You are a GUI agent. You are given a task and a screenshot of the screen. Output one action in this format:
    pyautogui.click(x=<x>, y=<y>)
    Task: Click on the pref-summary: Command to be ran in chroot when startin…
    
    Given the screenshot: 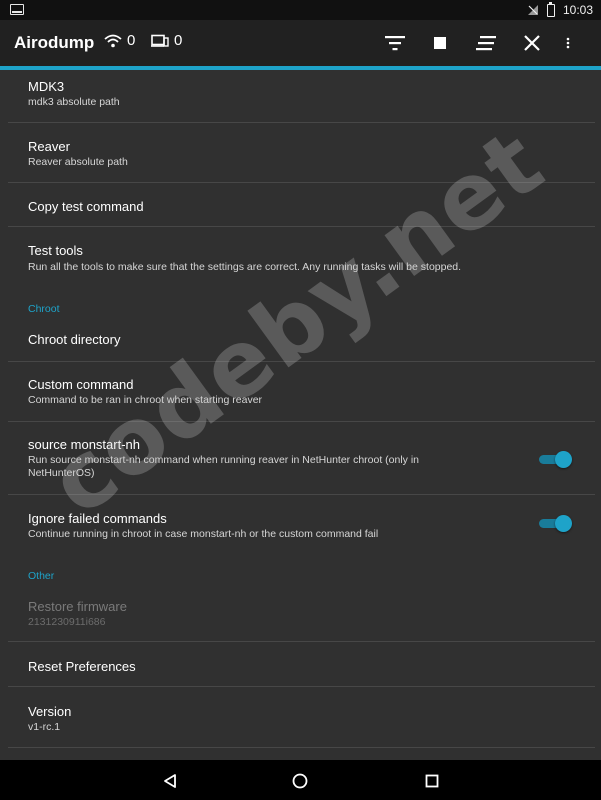 What is the action you would take?
    pyautogui.click(x=145, y=400)
    